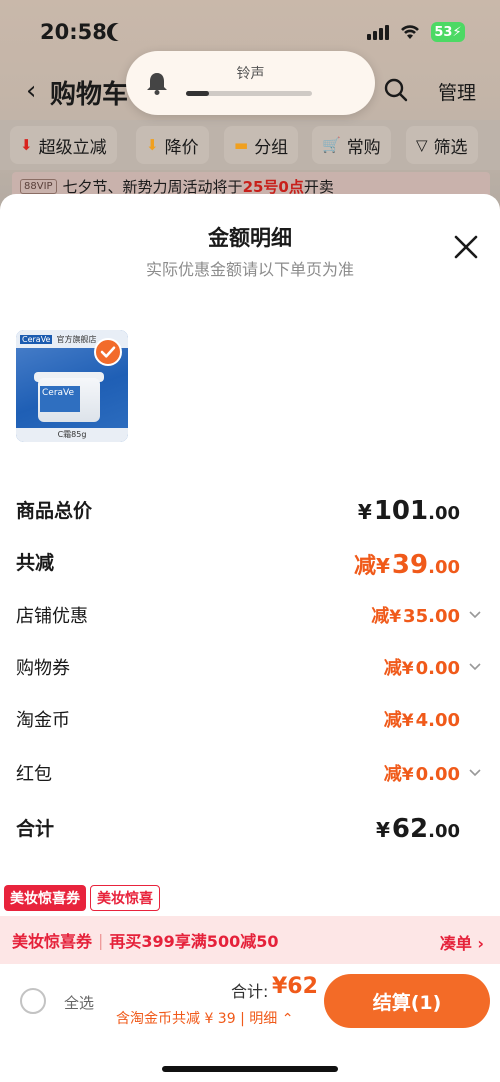 The image size is (500, 1082). I want to click on filter-icon: ▽, so click(422, 145).